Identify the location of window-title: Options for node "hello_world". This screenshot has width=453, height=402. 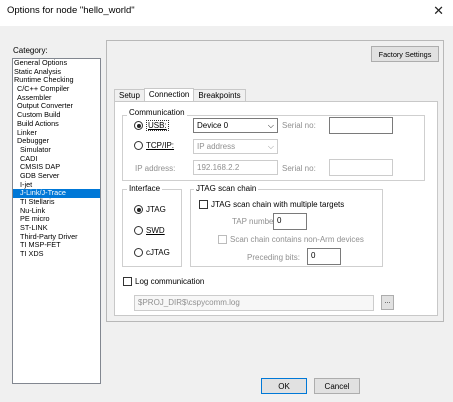
(71, 10).